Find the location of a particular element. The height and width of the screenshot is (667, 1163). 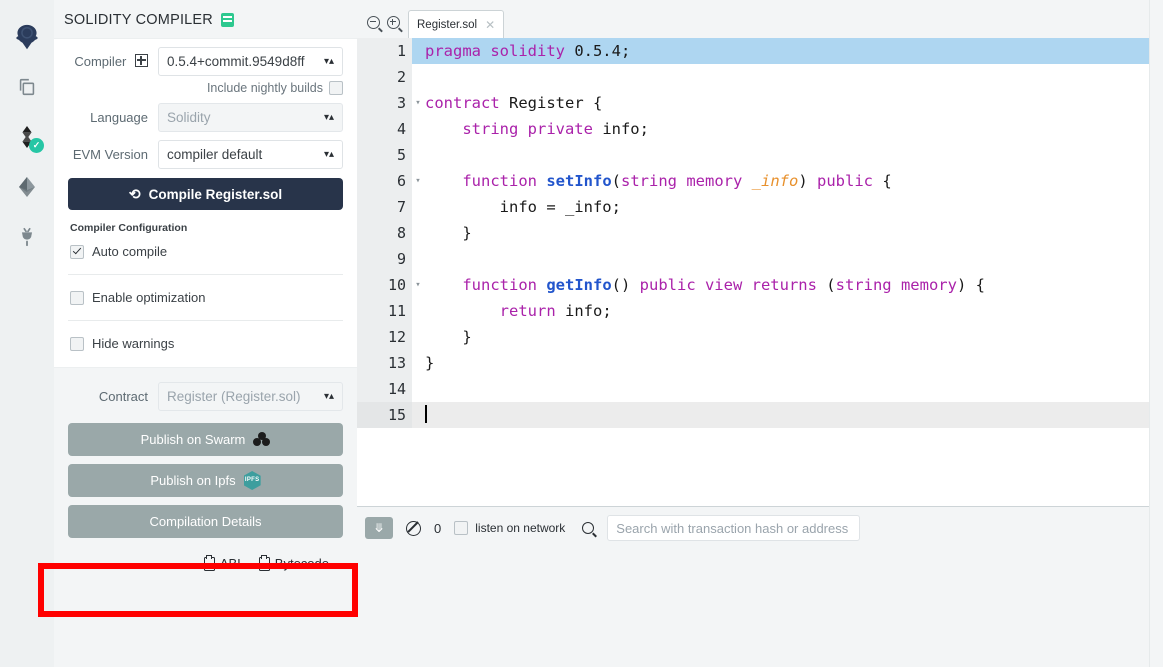

code-line: 12 } is located at coordinates (760, 337).